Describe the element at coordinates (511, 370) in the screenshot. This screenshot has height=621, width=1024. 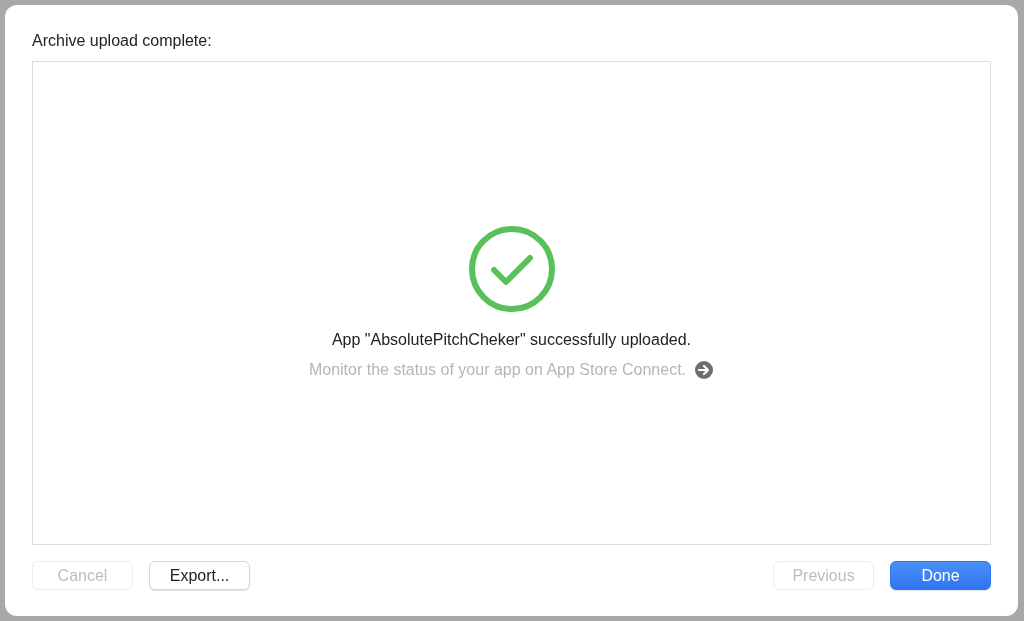
I see `app-store-connect-link: Monitor the status of your app on App Store Connect.` at that location.